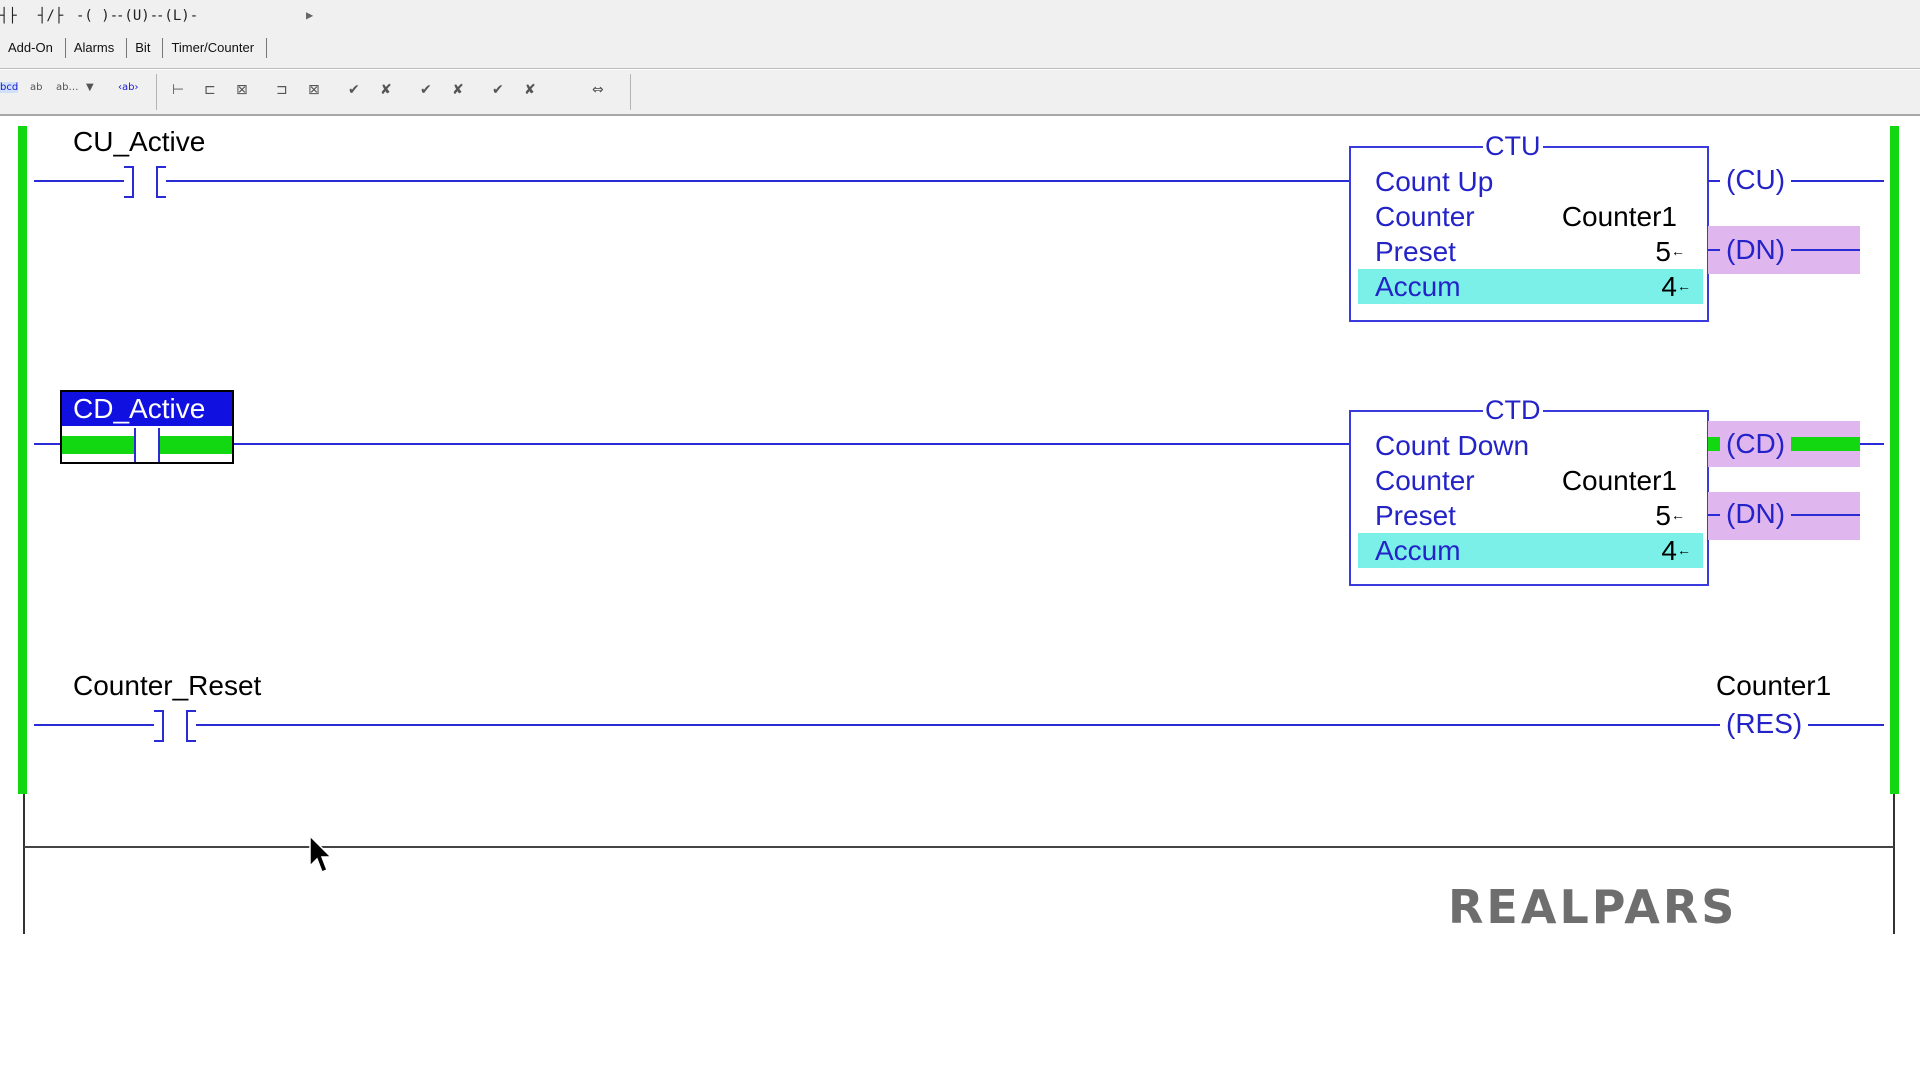  What do you see at coordinates (1534, 181) in the screenshot?
I see `block-description-row: Count Up` at bounding box center [1534, 181].